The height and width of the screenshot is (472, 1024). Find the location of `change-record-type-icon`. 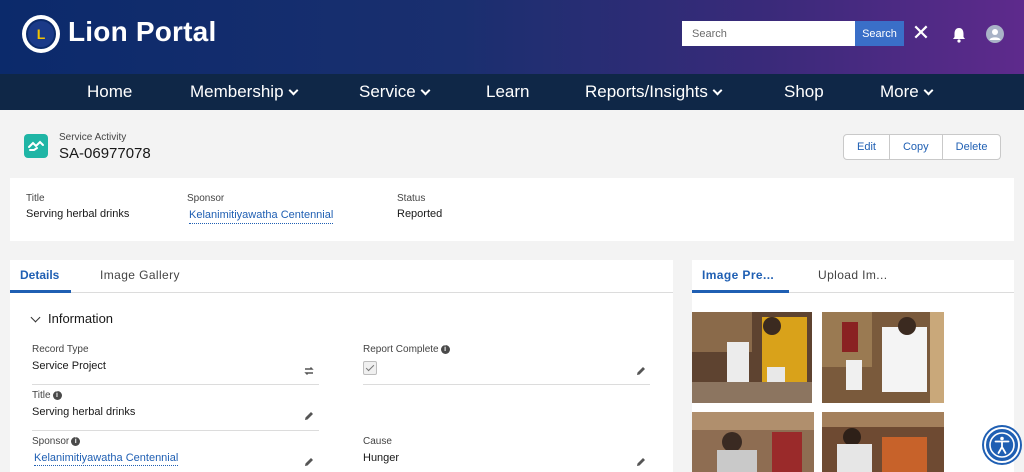

change-record-type-icon is located at coordinates (309, 371).